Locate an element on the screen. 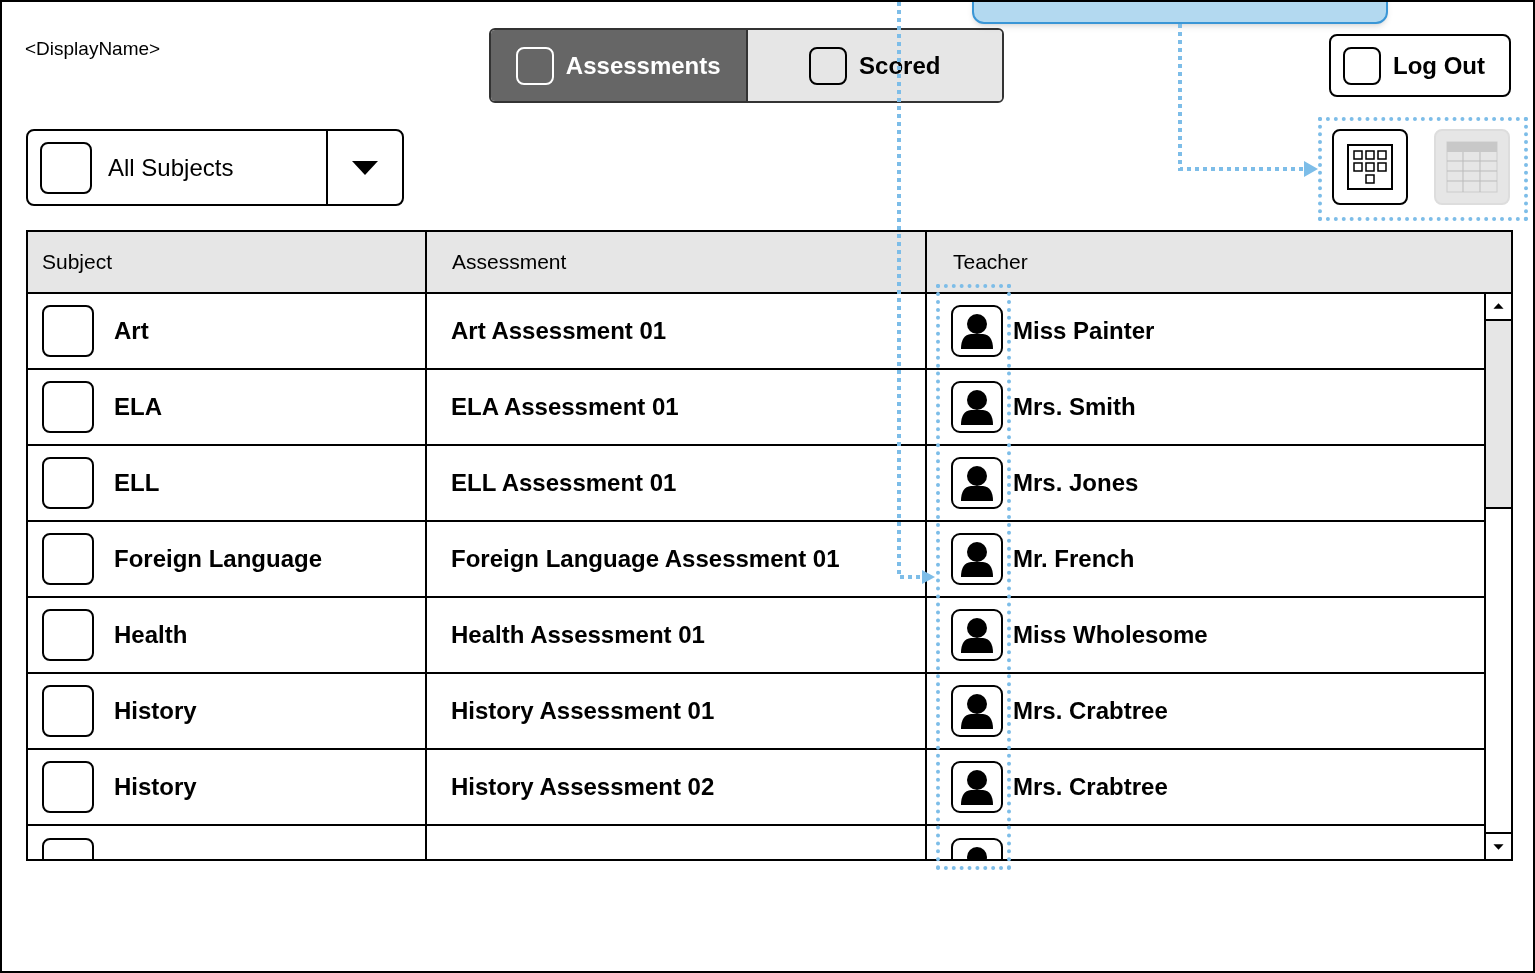 The image size is (1535, 973). display-name: <DisplayName> is located at coordinates (93, 49).